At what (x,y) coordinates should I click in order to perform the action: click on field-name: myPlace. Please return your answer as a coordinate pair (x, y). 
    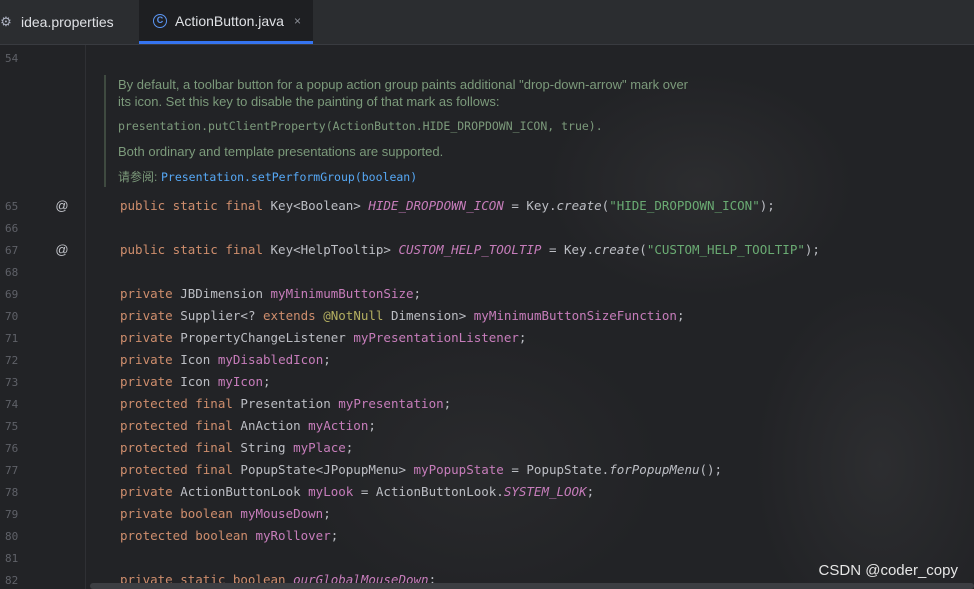
    Looking at the image, I should click on (319, 447).